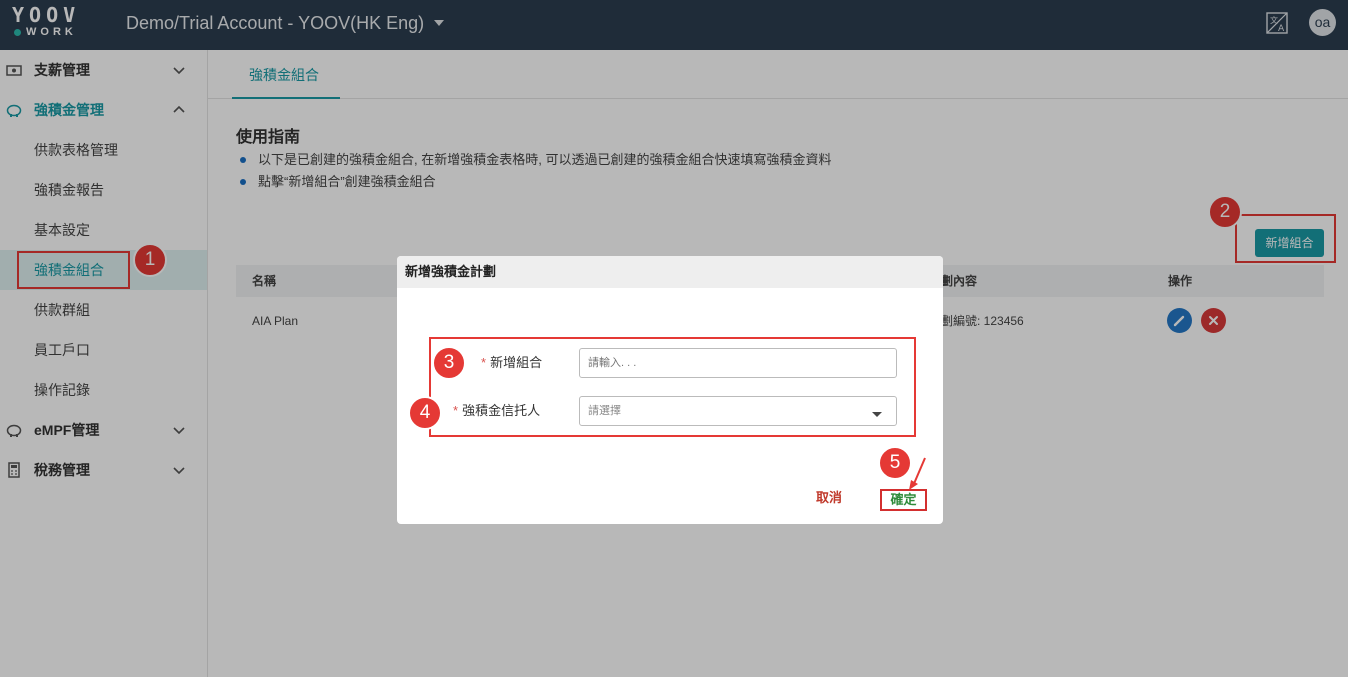 This screenshot has height=677, width=1348. What do you see at coordinates (672, 387) in the screenshot?
I see `annotation-box-form` at bounding box center [672, 387].